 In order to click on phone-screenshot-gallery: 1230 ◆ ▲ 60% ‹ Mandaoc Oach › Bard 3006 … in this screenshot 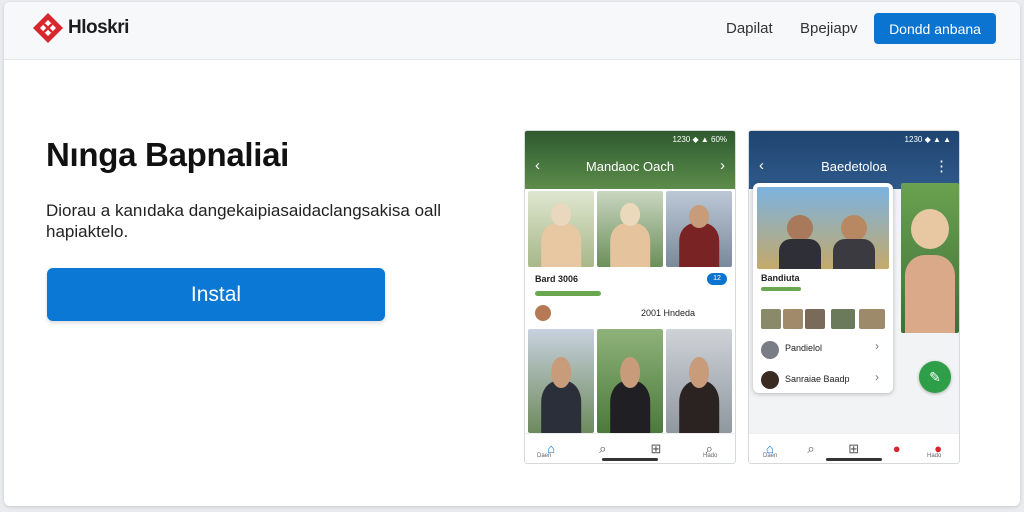, I will do `click(630, 297)`.